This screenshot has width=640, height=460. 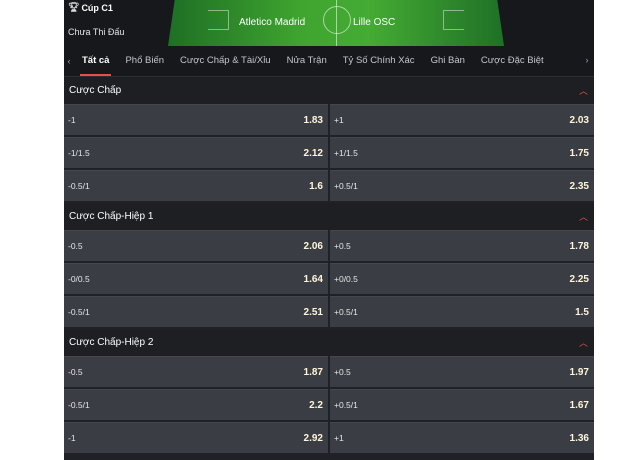 What do you see at coordinates (313, 120) in the screenshot?
I see `odds-value: 1.83` at bounding box center [313, 120].